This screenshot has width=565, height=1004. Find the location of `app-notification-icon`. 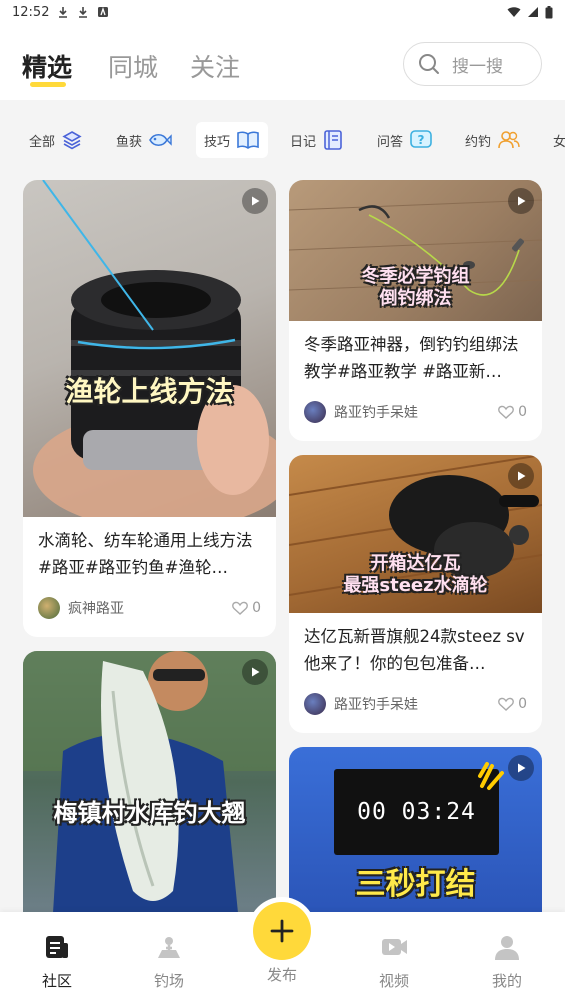

app-notification-icon is located at coordinates (103, 11).